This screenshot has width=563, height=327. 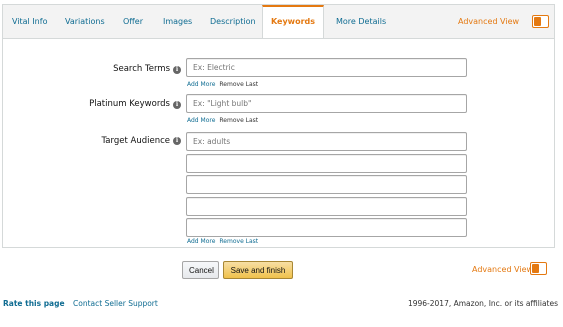 What do you see at coordinates (361, 21) in the screenshot?
I see `tab-more-details: More Details` at bounding box center [361, 21].